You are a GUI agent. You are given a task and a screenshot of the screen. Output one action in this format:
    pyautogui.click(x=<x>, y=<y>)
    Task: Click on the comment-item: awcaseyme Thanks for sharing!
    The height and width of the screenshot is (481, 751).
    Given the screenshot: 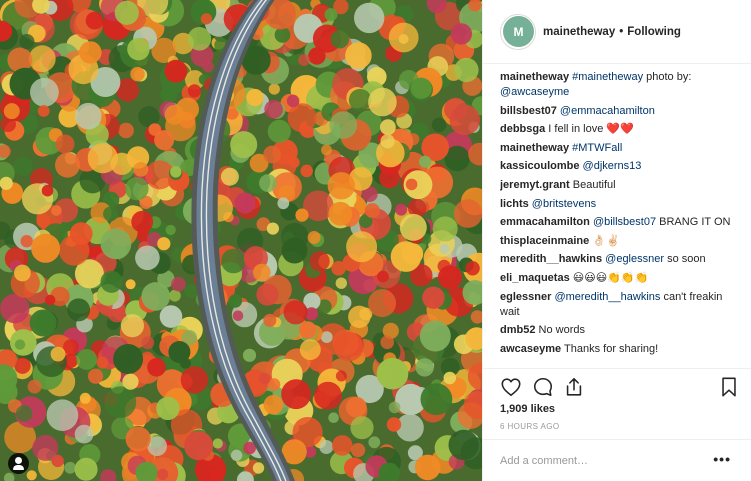 What is the action you would take?
    pyautogui.click(x=620, y=349)
    